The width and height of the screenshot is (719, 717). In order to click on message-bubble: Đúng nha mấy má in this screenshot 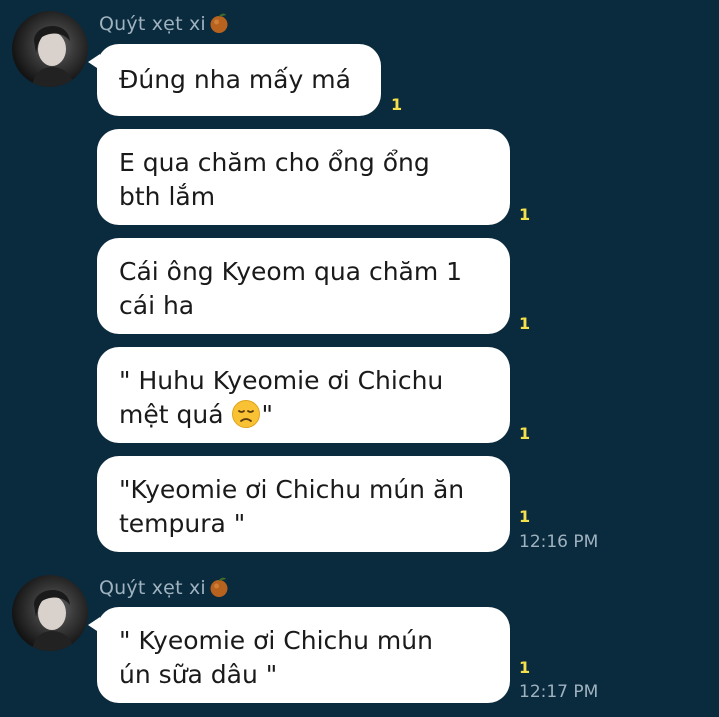, I will do `click(234, 80)`.